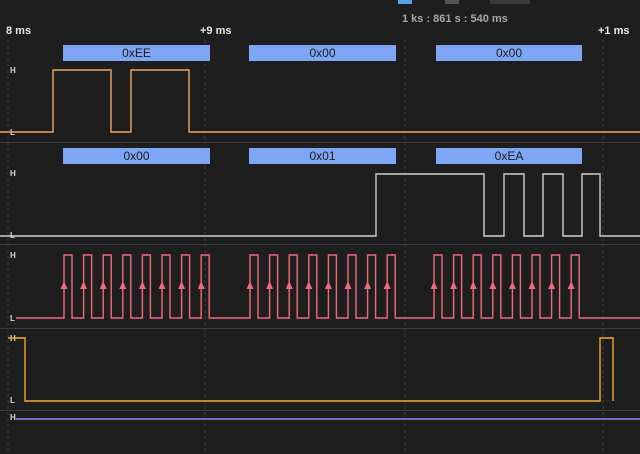 Image resolution: width=640 pixels, height=454 pixels. I want to click on channel-row-aux: H, so click(320, 432).